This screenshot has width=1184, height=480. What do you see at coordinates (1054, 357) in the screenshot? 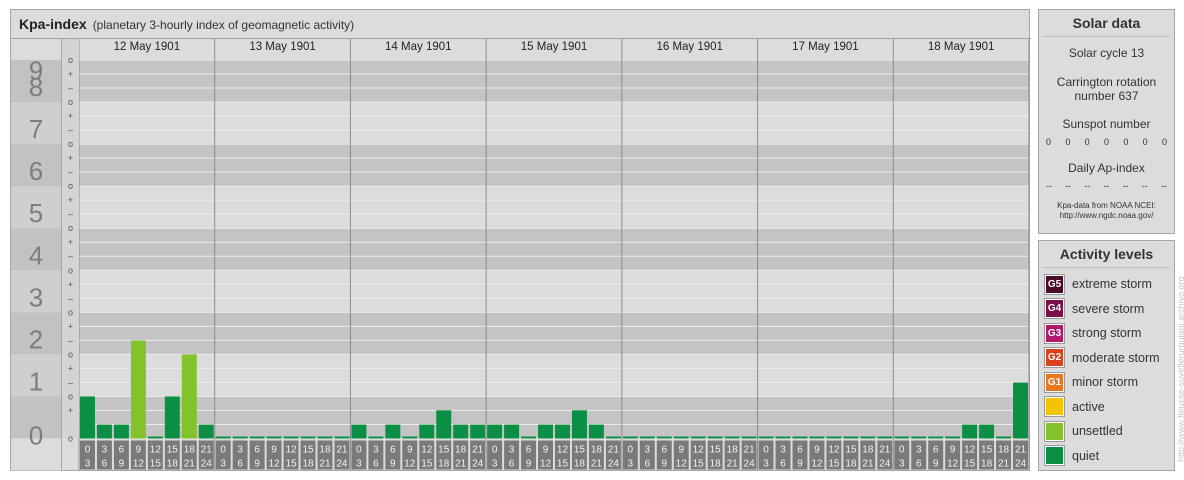
I see `activity-swatch: G2` at bounding box center [1054, 357].